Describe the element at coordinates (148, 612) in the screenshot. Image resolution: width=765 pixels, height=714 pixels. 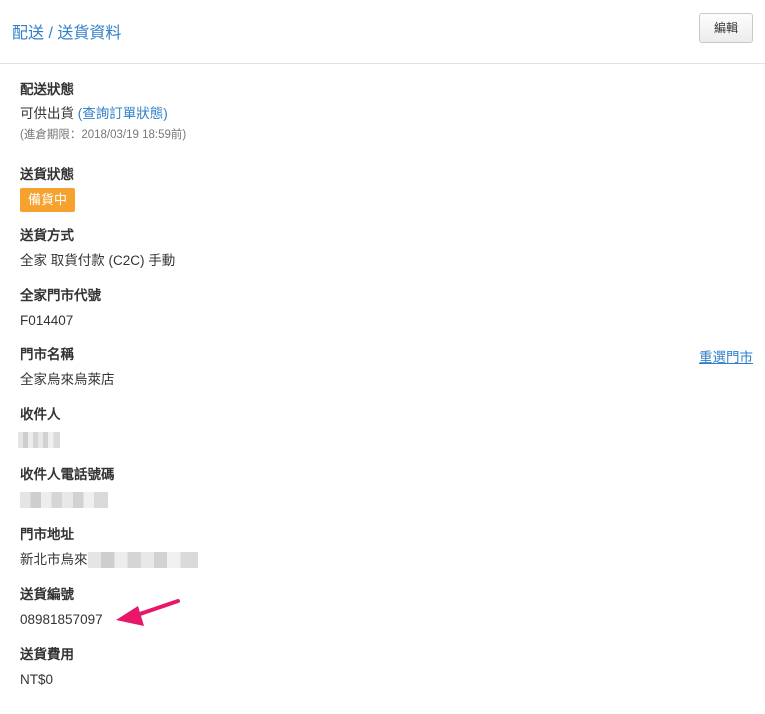
I see `annotation-arrow-icon` at that location.